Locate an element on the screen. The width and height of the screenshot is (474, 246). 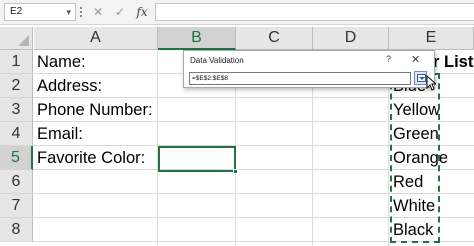
cell-a2: Address: is located at coordinates (69, 86).